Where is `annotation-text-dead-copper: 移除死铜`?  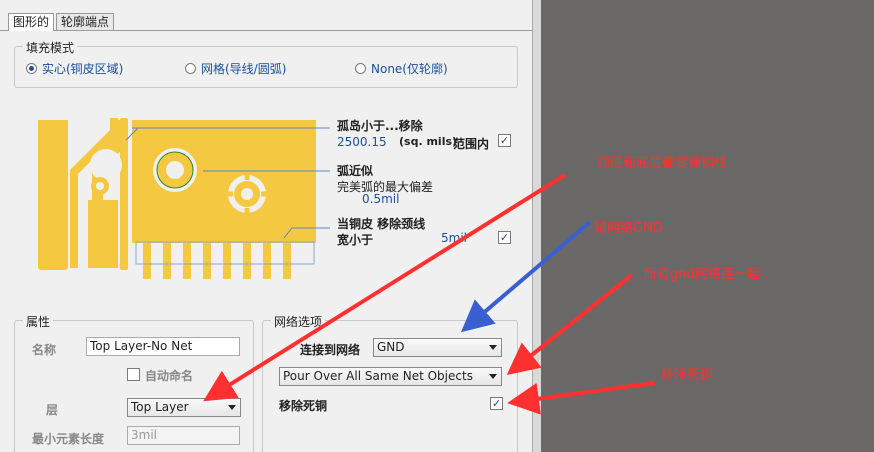
annotation-text-dead-copper: 移除死铜 is located at coordinates (687, 375).